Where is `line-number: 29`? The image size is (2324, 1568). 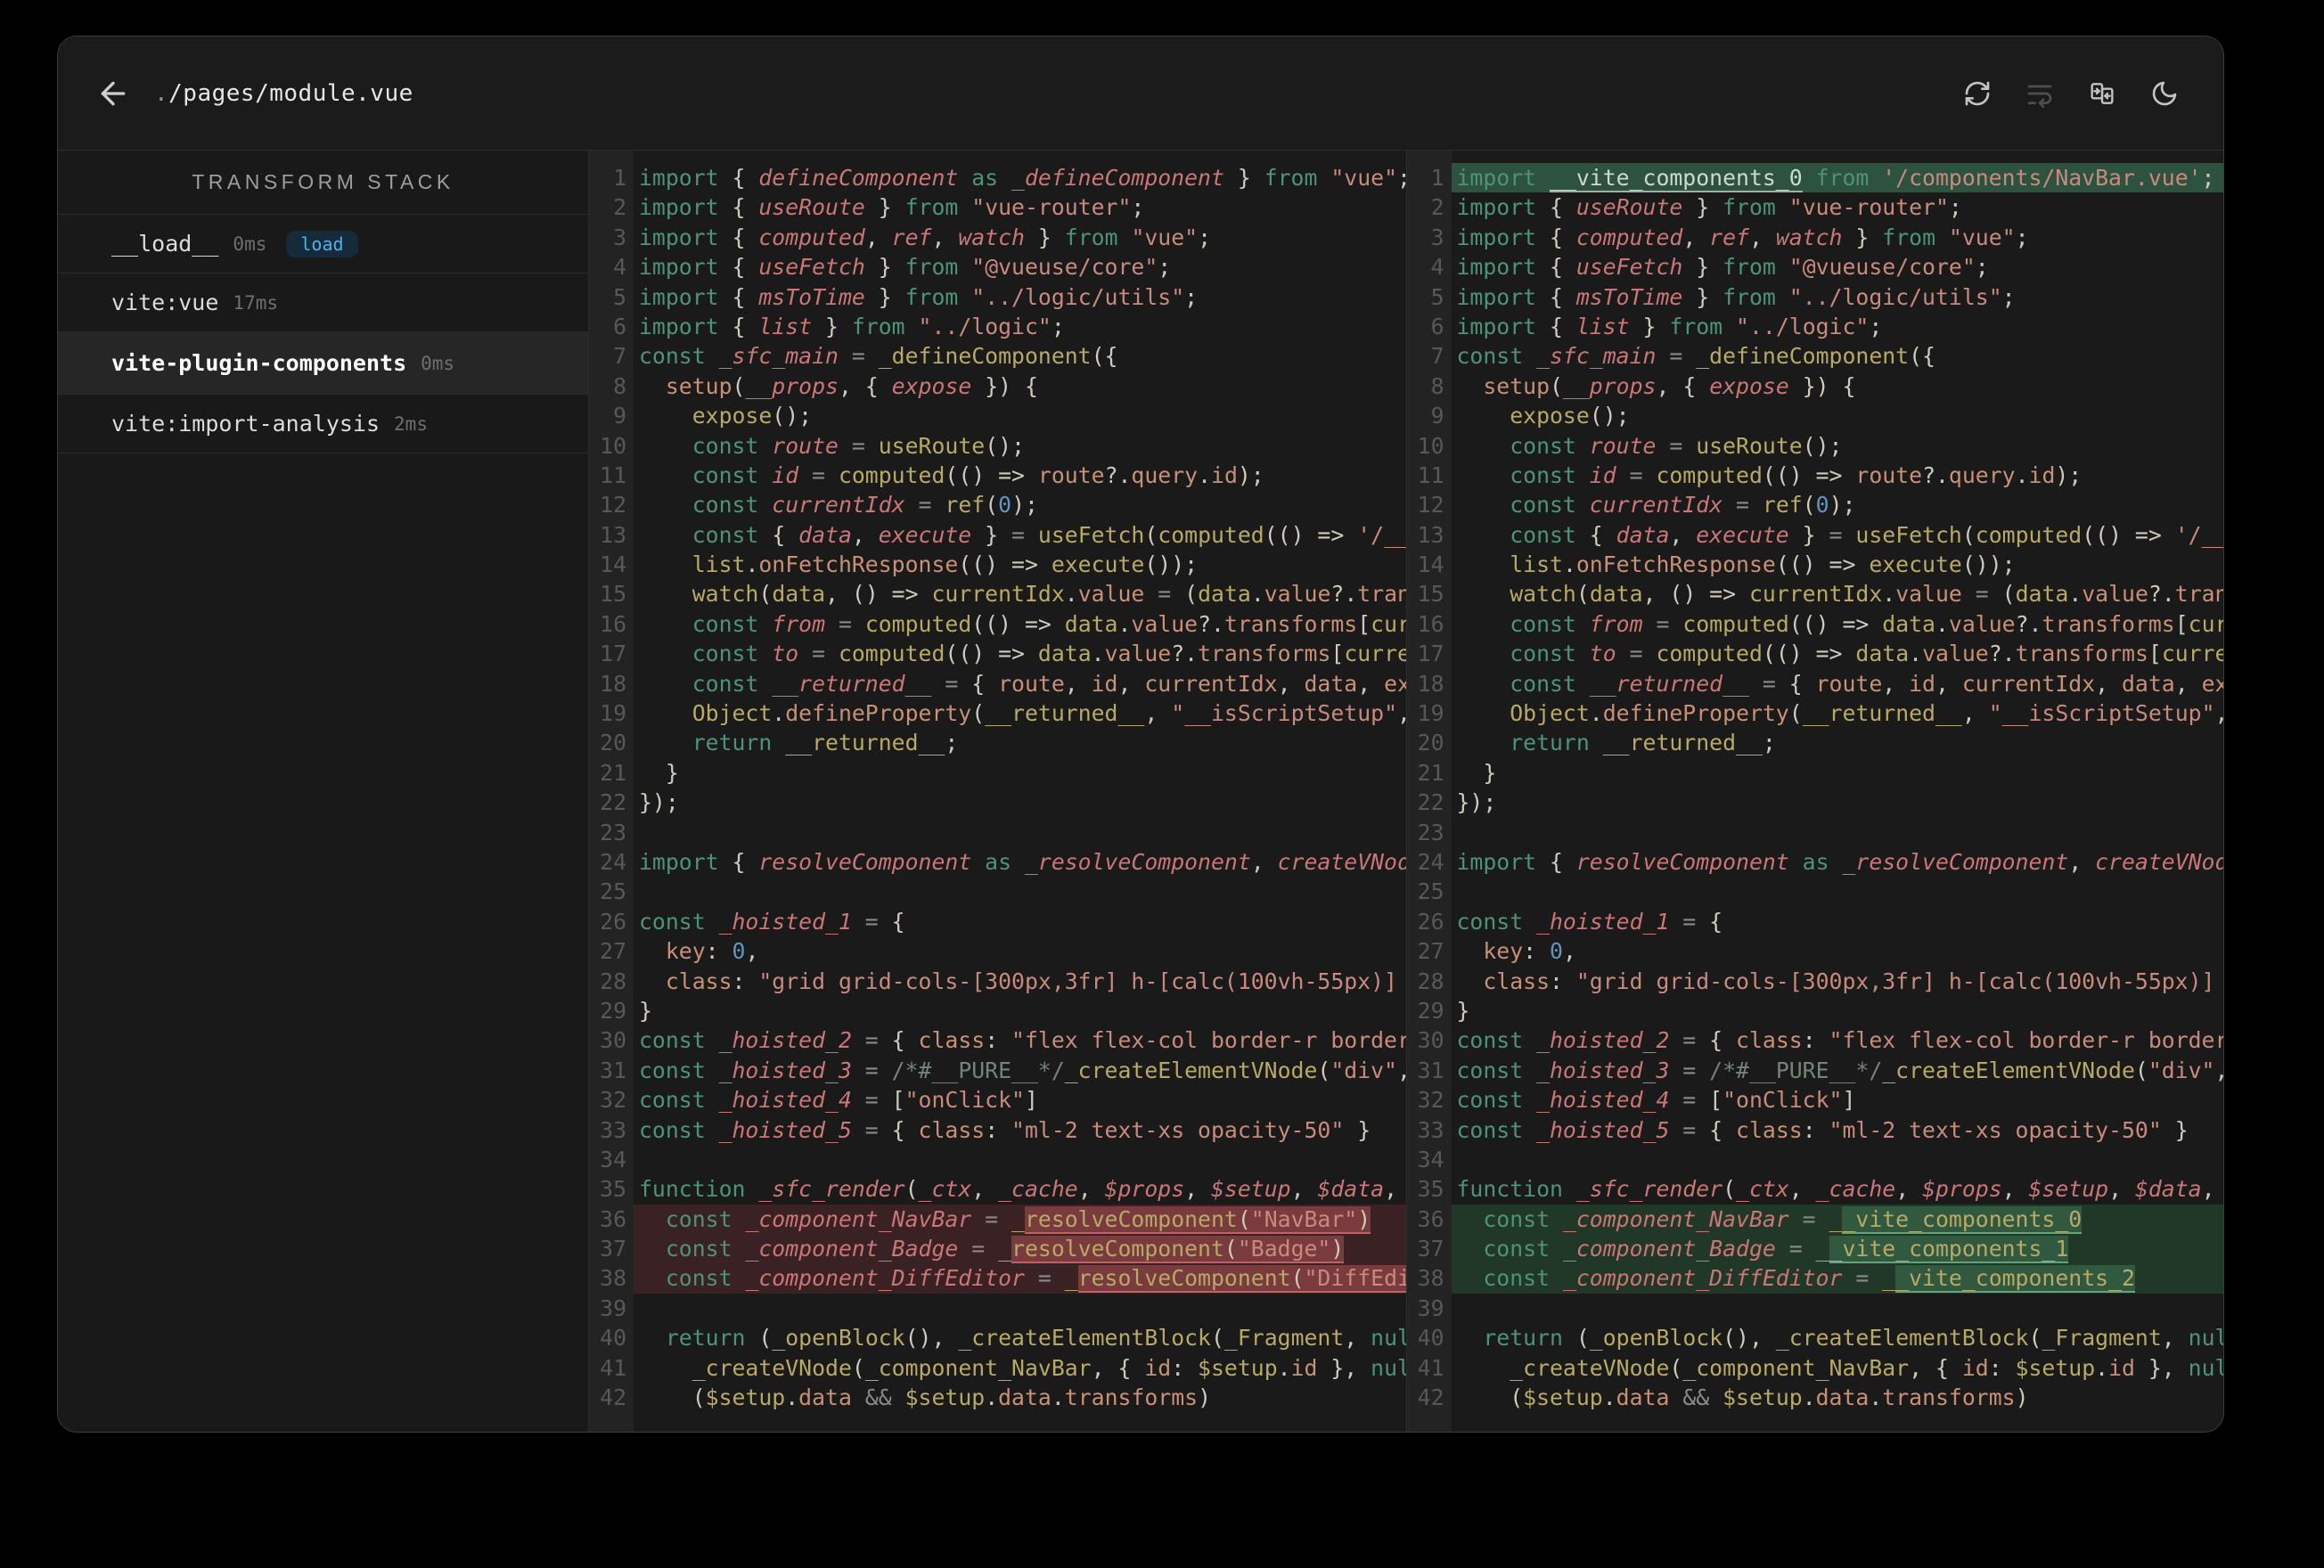
line-number: 29 is located at coordinates (1430, 1010).